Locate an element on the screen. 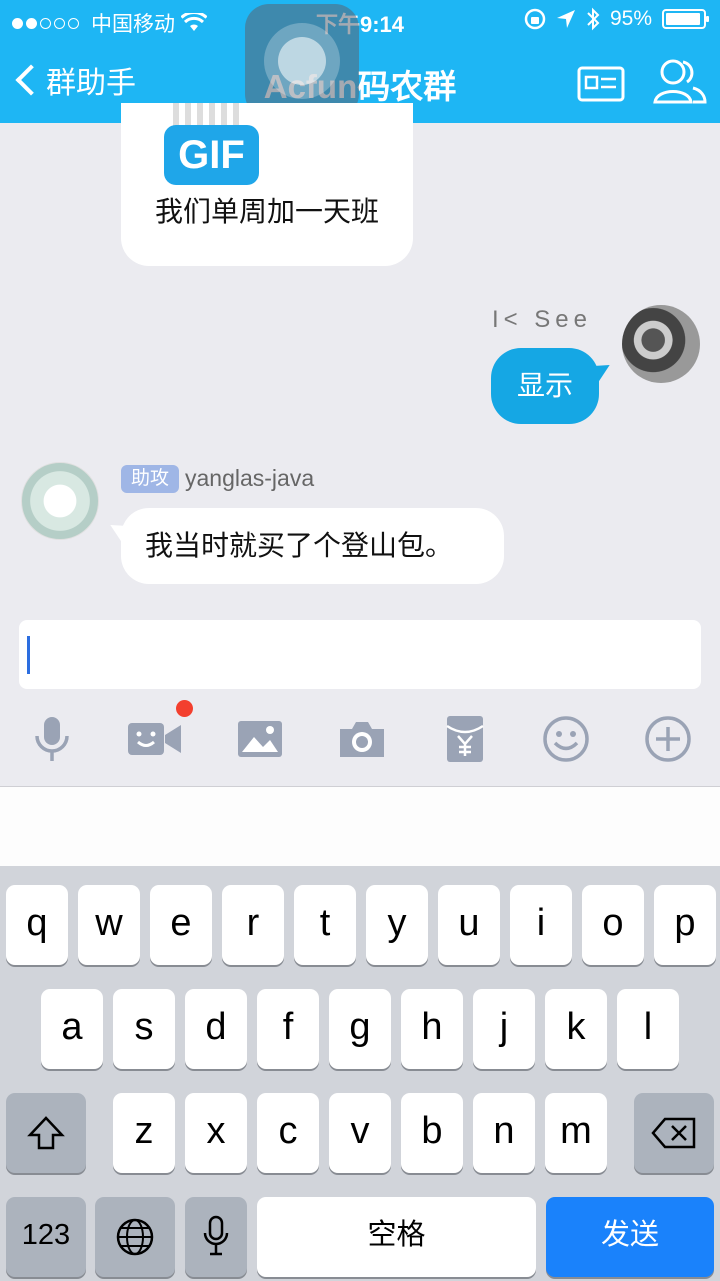  input-toolbar is located at coordinates (360, 740).